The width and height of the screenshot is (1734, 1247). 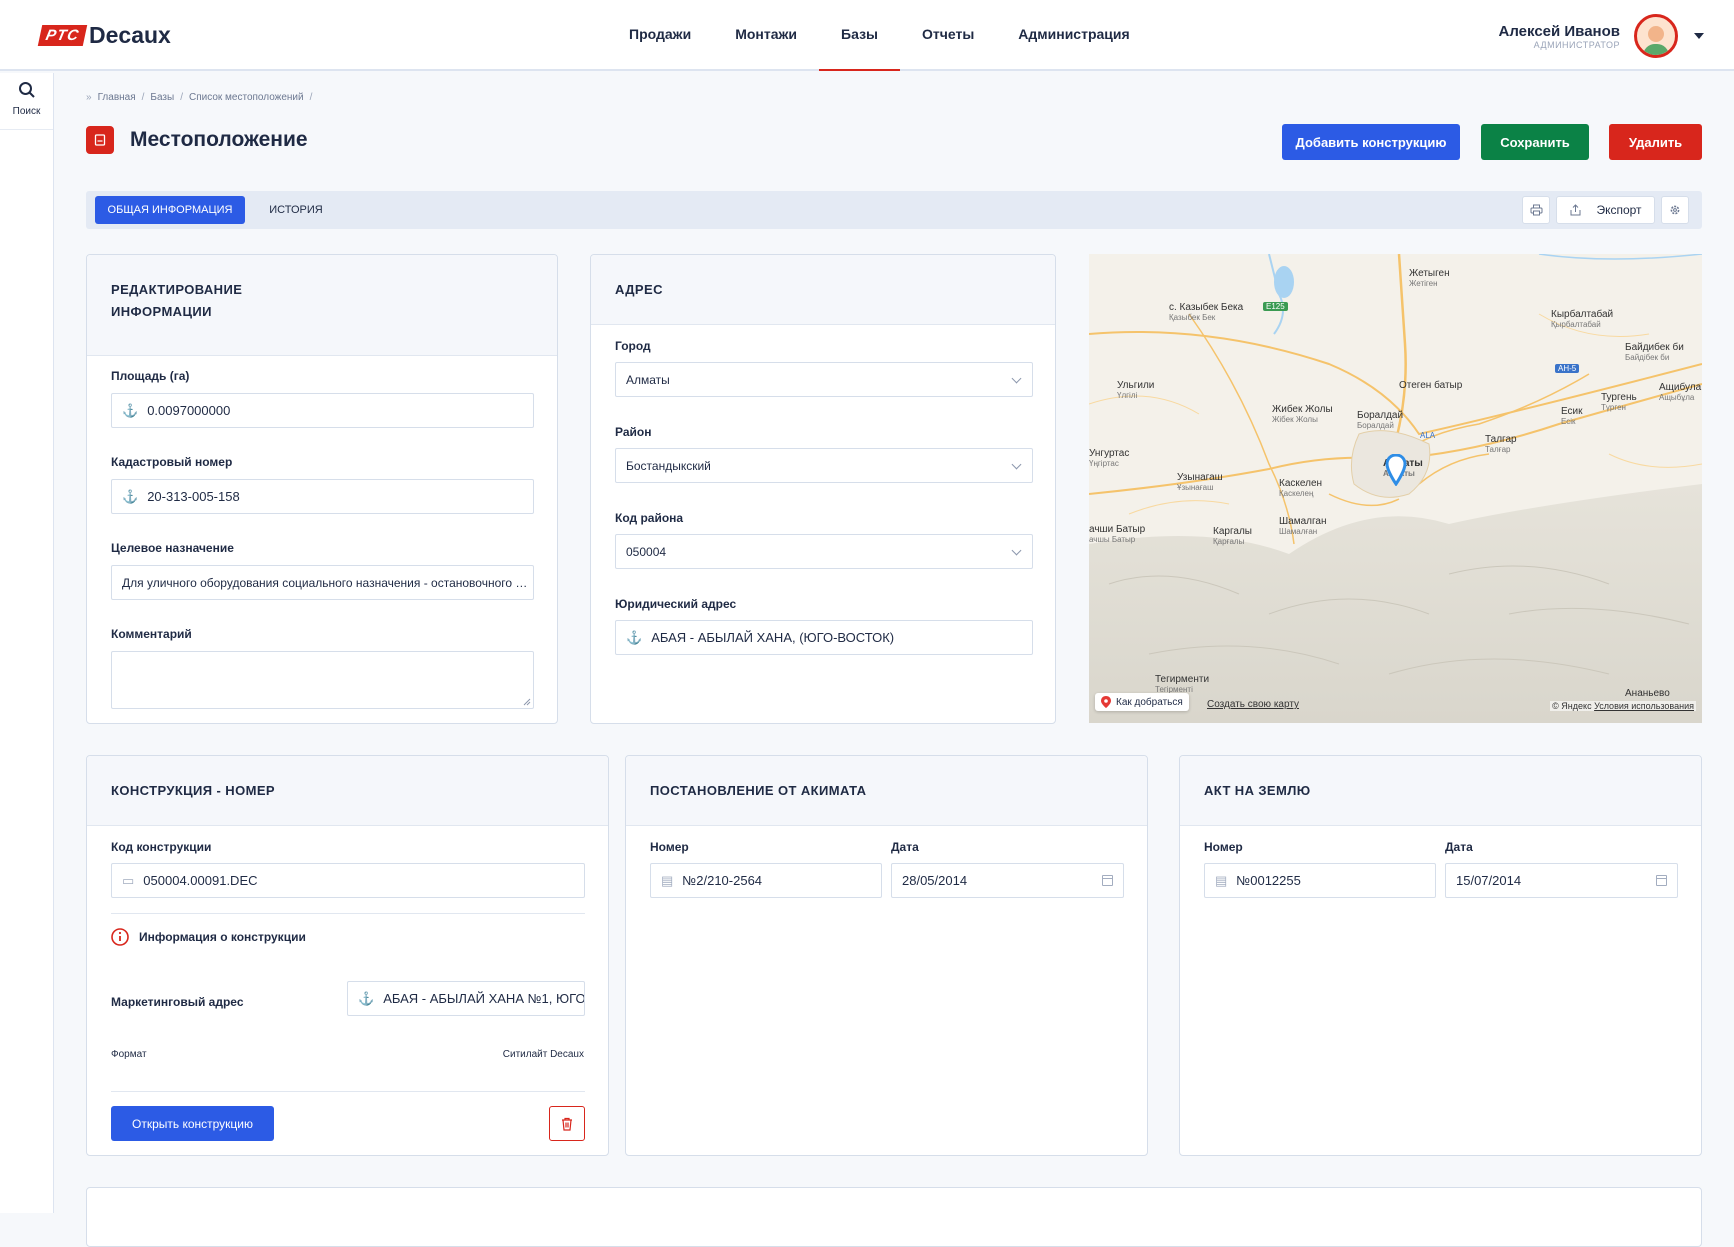 I want to click on map-label-name: Каргалы, so click(x=1232, y=531).